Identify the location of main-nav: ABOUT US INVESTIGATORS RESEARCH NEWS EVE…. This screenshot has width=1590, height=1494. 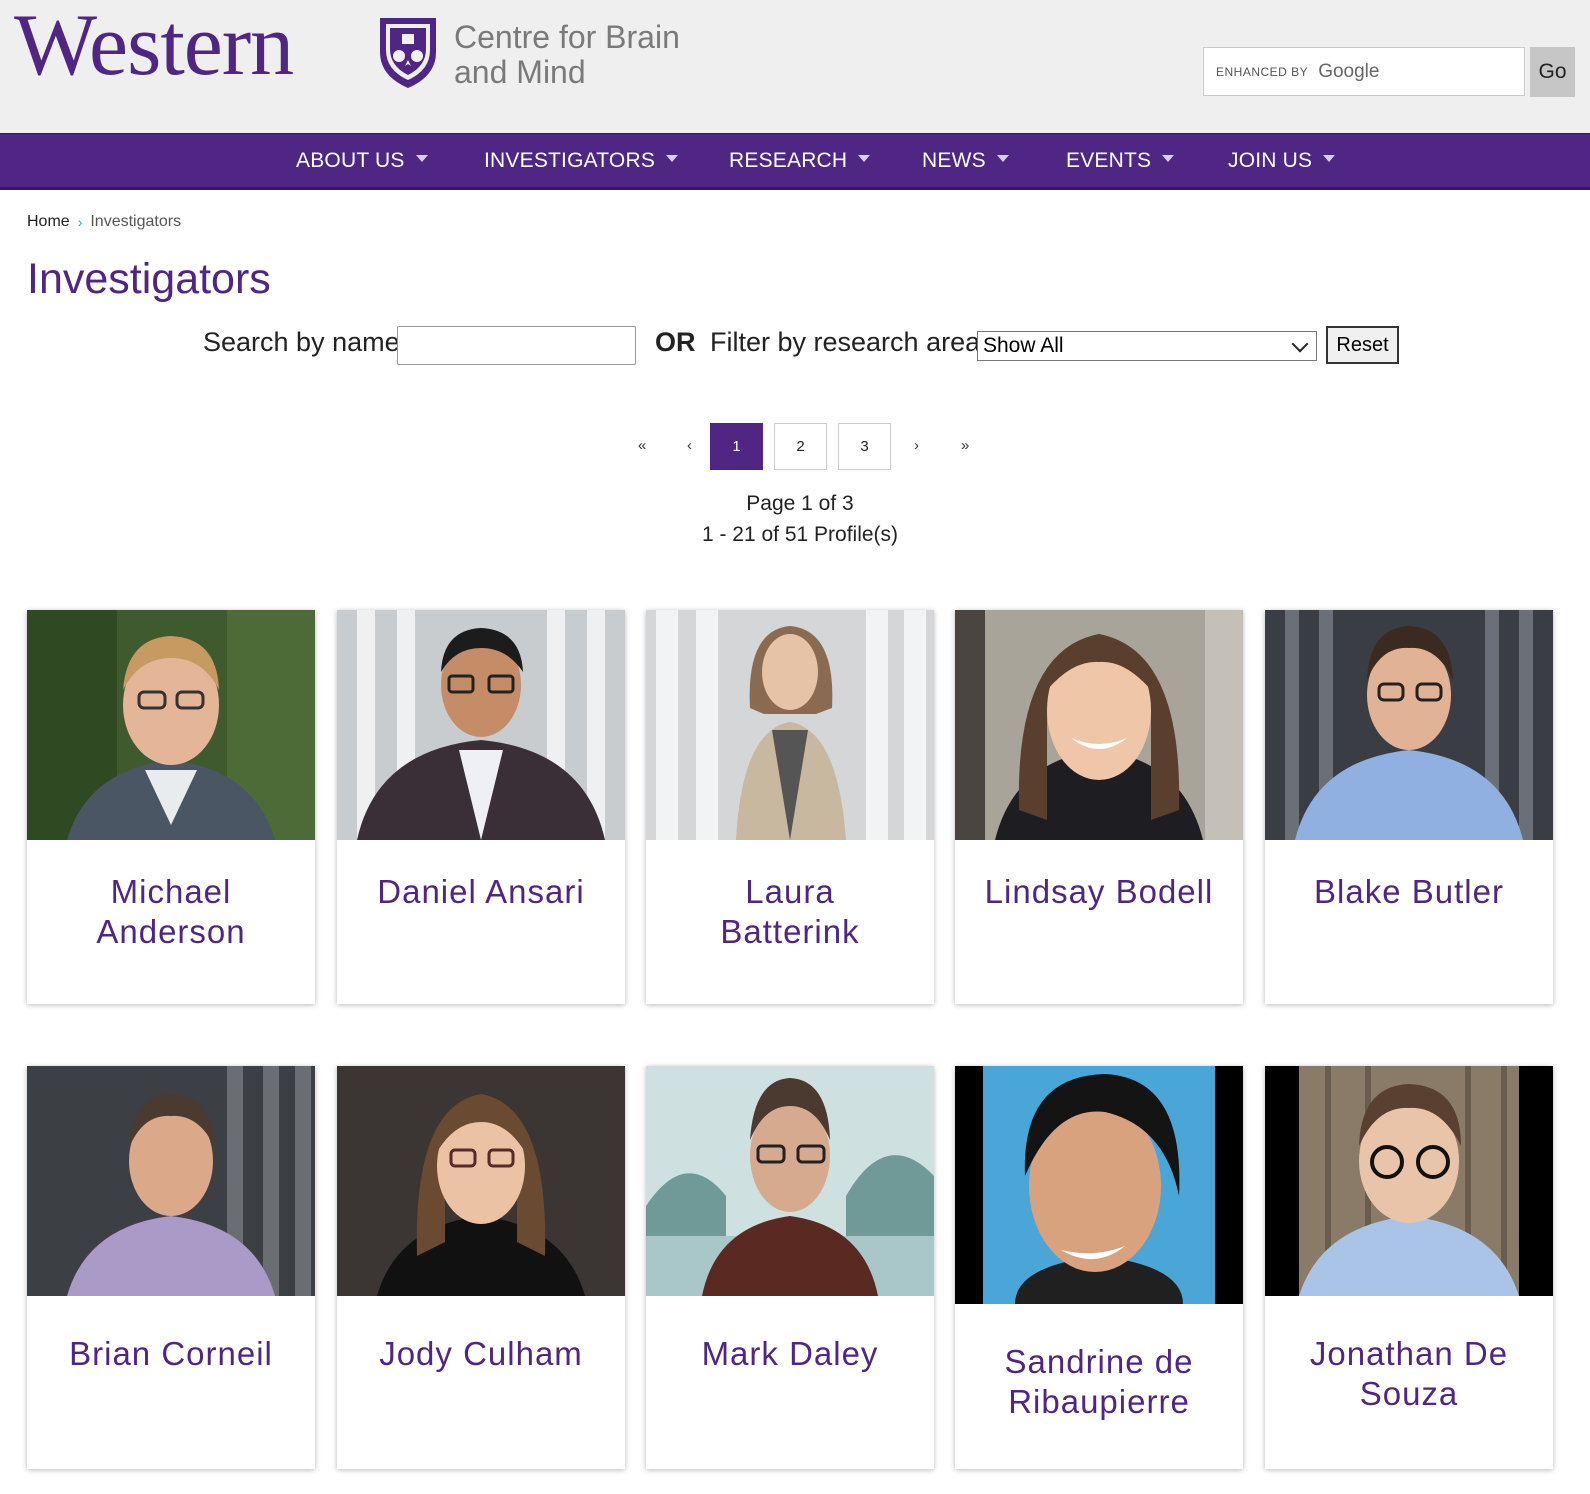
(795, 161).